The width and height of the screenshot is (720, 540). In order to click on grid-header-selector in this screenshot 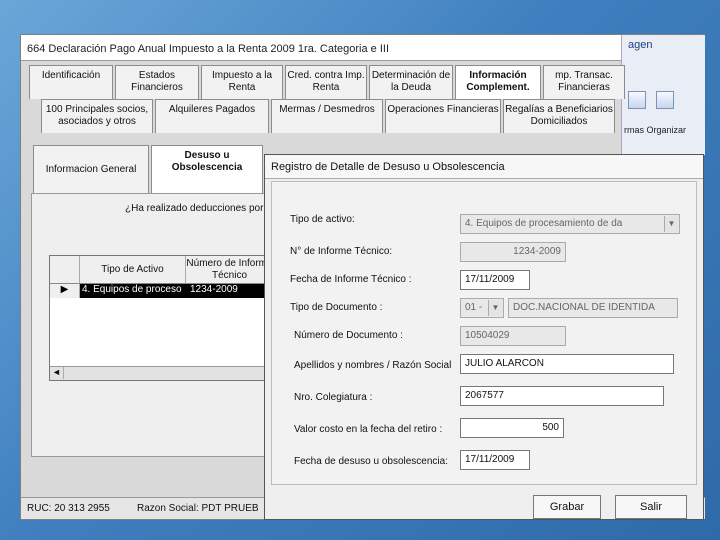, I will do `click(65, 269)`.